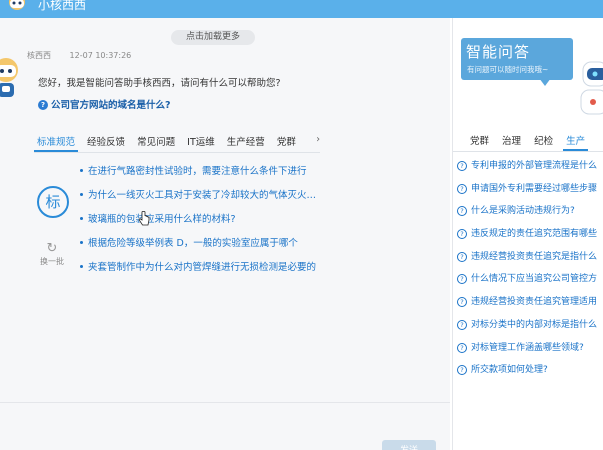 Image resolution: width=603 pixels, height=450 pixels. What do you see at coordinates (534, 324) in the screenshot?
I see `question-text: 对标分类中的内部对标是指什么` at bounding box center [534, 324].